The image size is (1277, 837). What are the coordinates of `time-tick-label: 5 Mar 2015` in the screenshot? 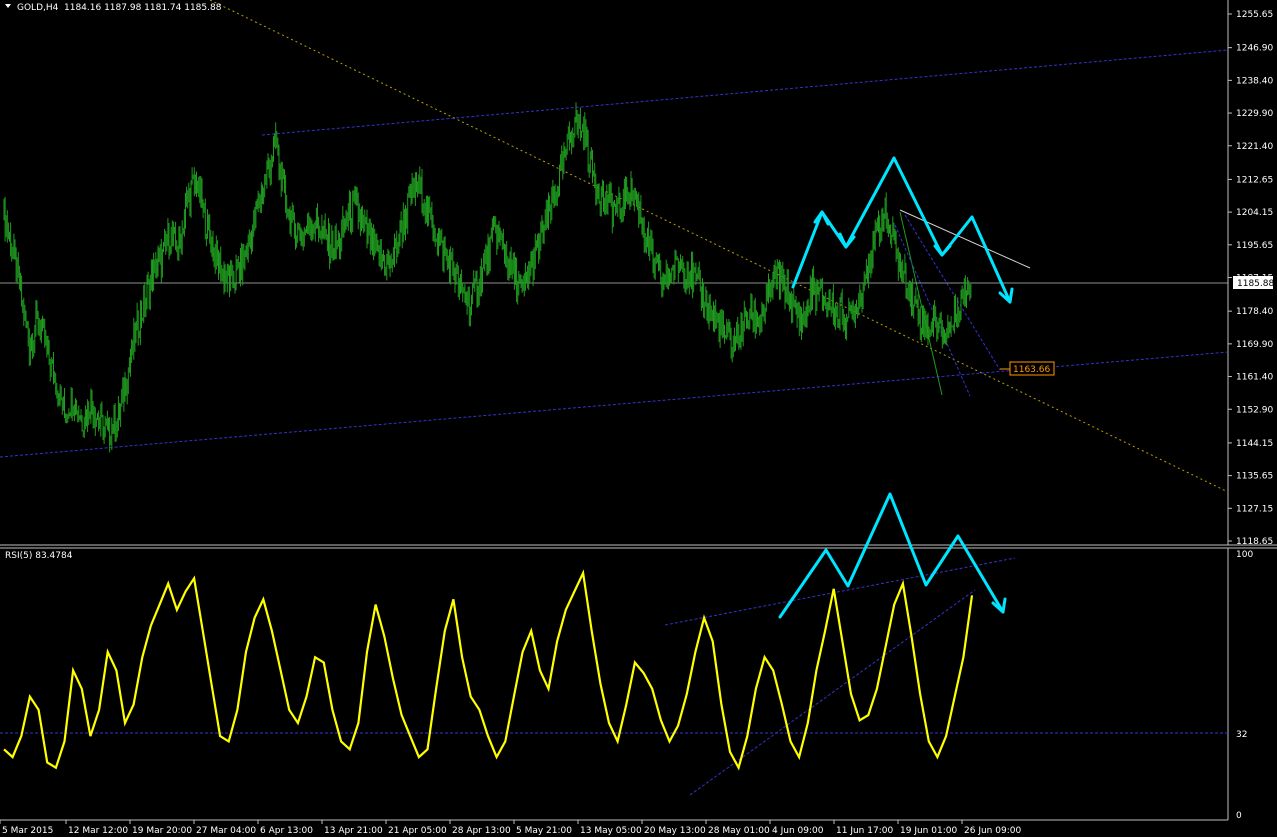 It's located at (27, 831).